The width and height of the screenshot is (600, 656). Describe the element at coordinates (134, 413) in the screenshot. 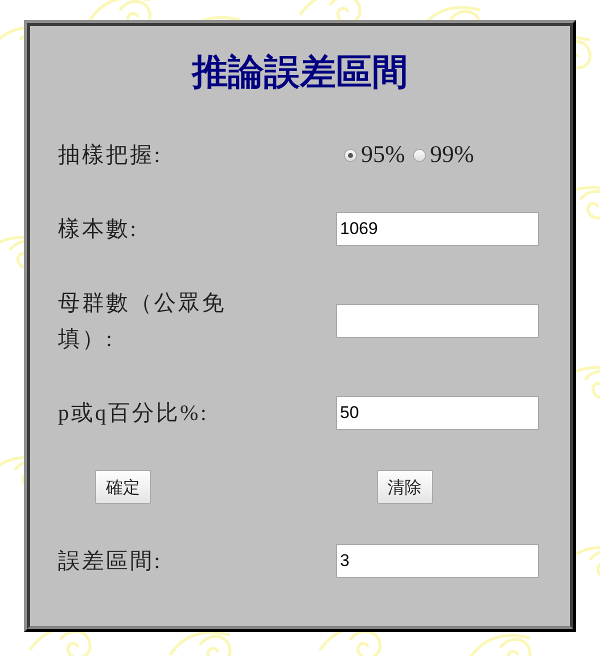

I see `field-label: p或q百分比%:` at that location.